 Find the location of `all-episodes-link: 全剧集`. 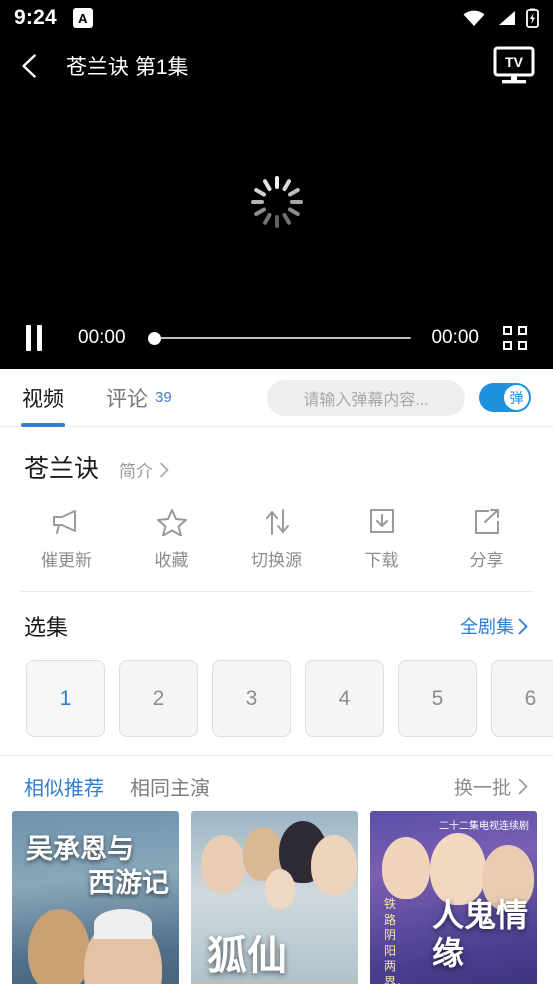

all-episodes-link: 全剧集 is located at coordinates (494, 626).